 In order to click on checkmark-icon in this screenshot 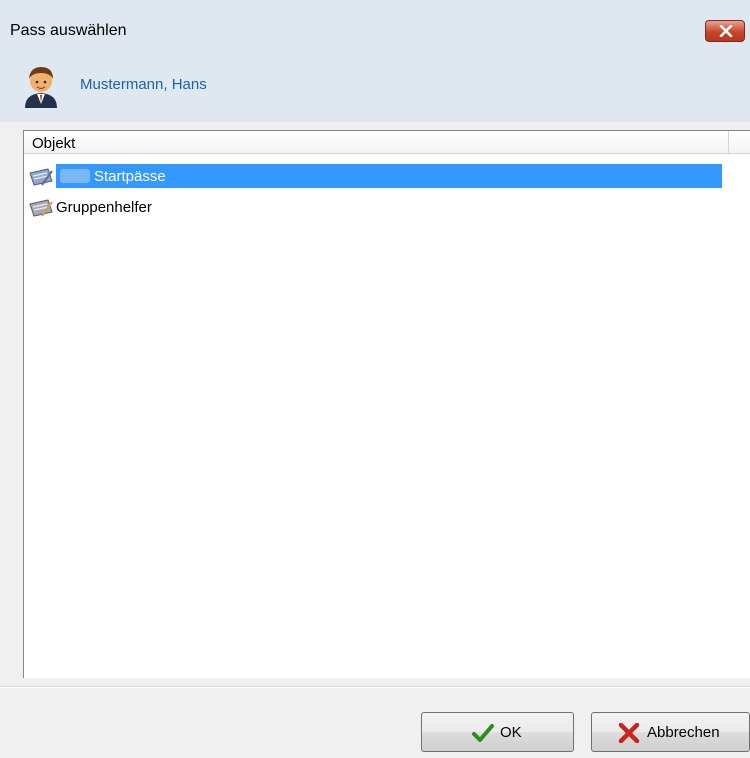, I will do `click(483, 733)`.